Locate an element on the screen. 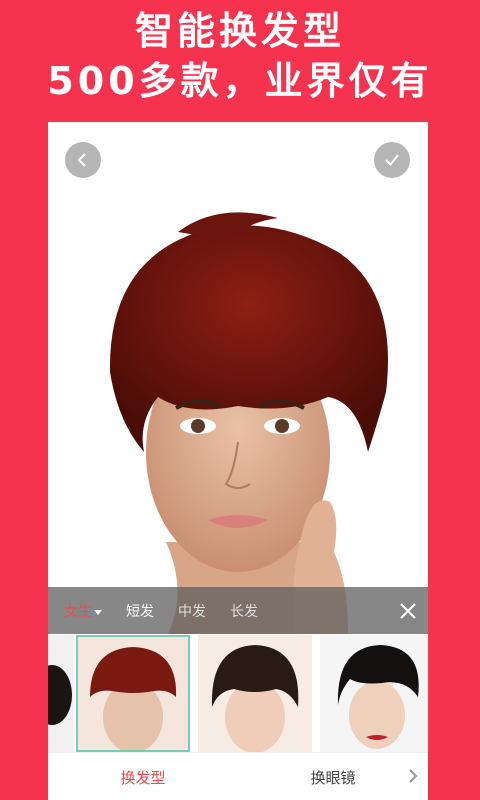 The height and width of the screenshot is (800, 480). promo-headline: 智能换发型 500多款，业界仅有 is located at coordinates (240, 56).